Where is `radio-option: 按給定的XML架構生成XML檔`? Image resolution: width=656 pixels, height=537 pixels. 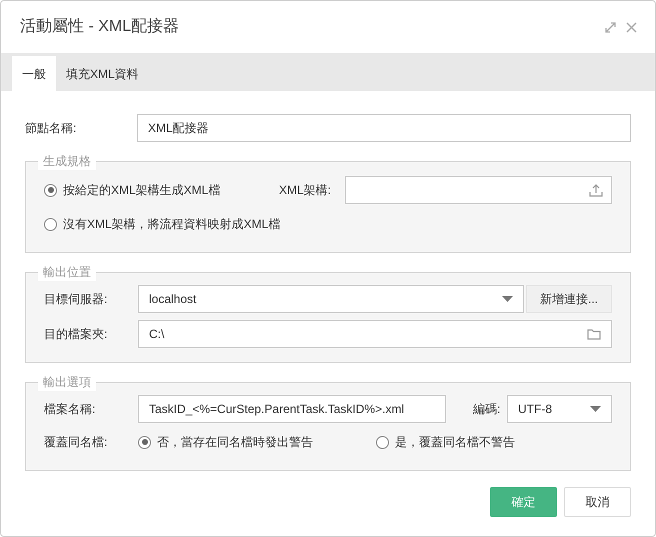 radio-option: 按給定的XML架構生成XML檔 is located at coordinates (161, 190).